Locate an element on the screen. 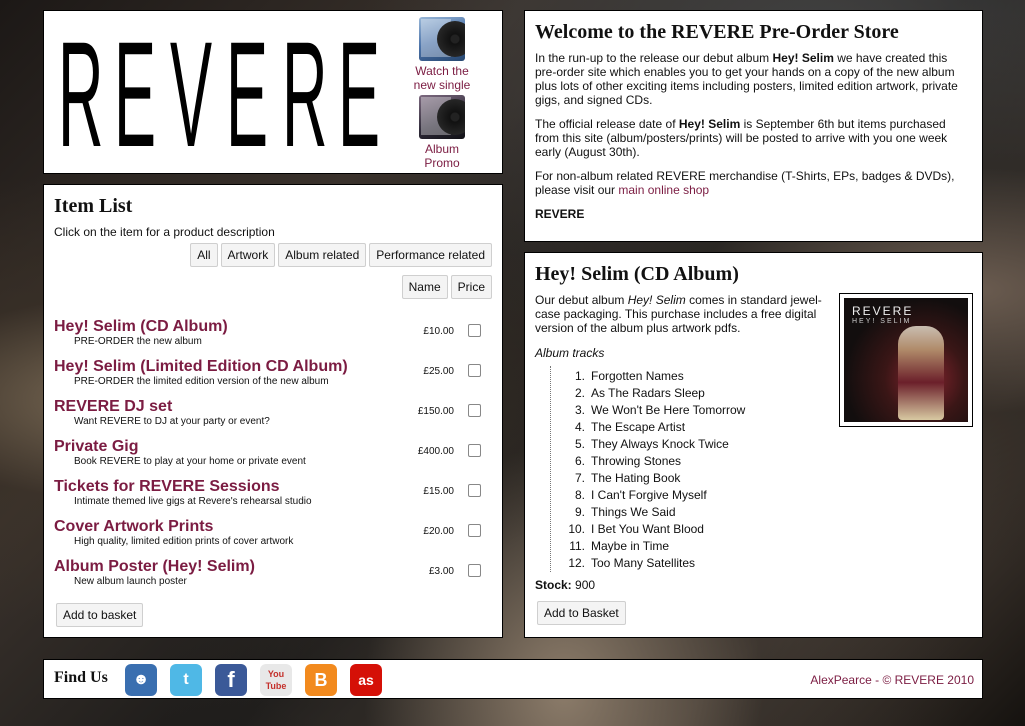  welcome-signoff: REVERE is located at coordinates (560, 214).